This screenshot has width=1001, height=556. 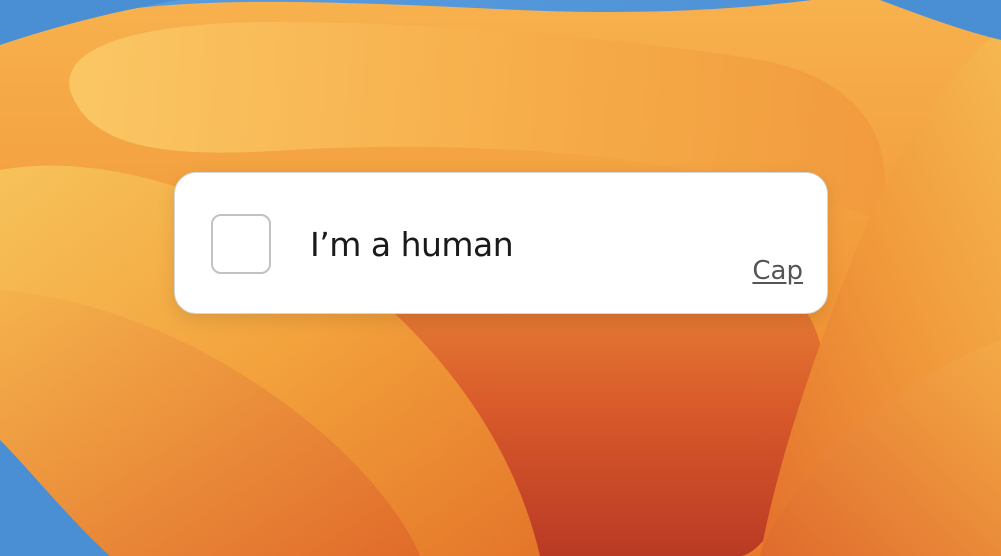 I want to click on checkbox-label: I’m a human, so click(x=412, y=244).